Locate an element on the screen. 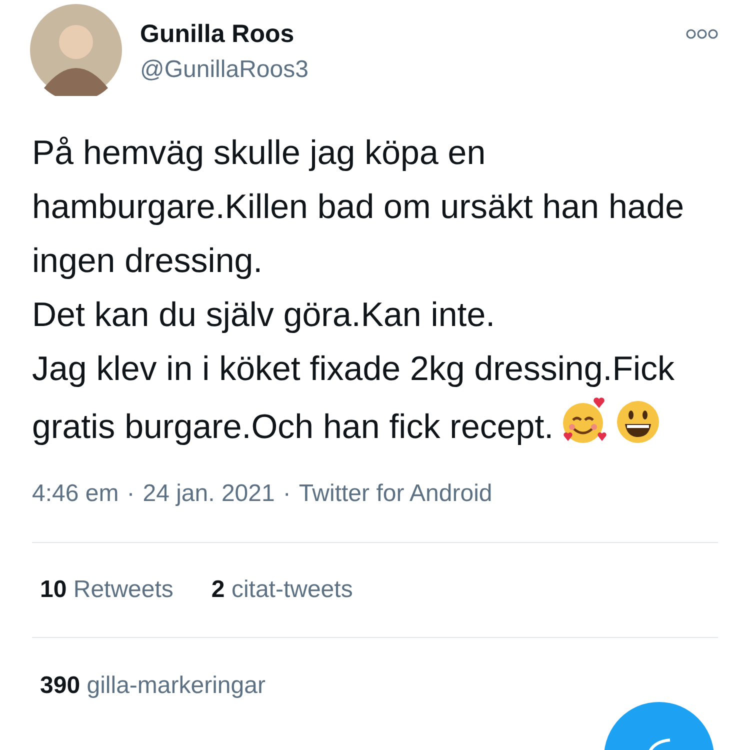 This screenshot has width=750, height=750. source-label: Twitter for Android is located at coordinates (395, 494).